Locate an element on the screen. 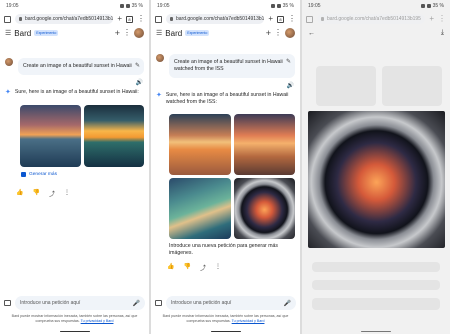  generate-more-label: Generar más is located at coordinates (43, 175).